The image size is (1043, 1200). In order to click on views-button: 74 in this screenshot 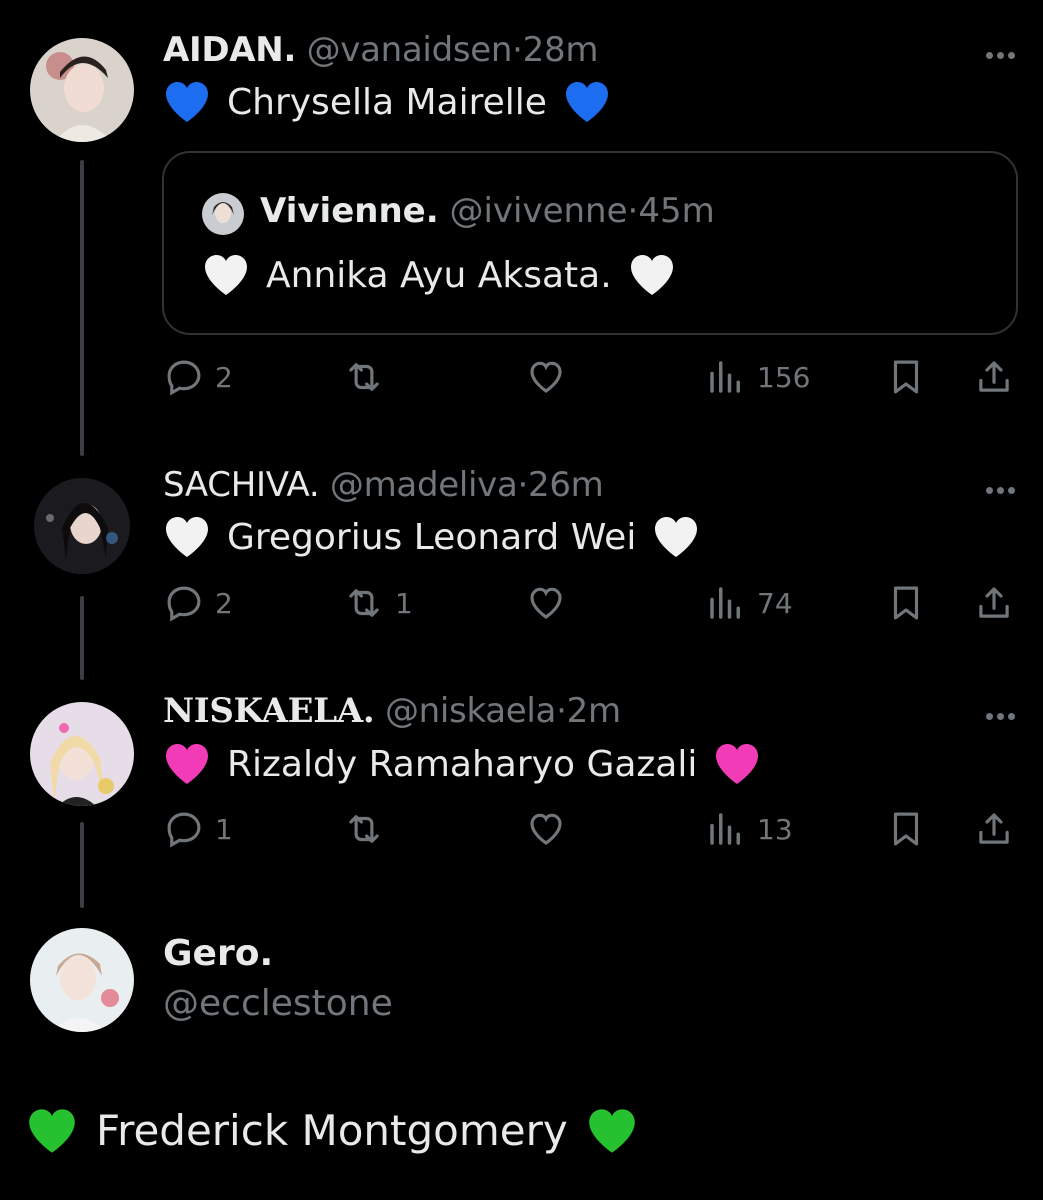, I will do `click(749, 603)`.